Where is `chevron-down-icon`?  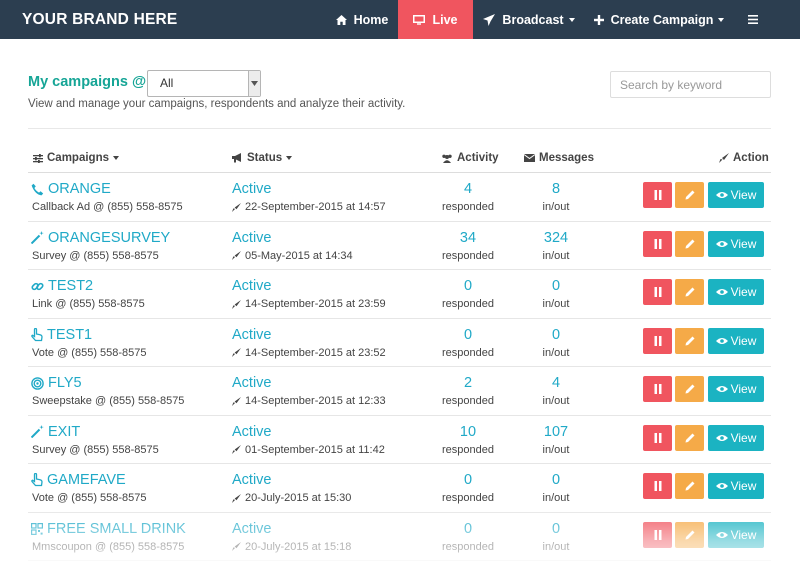 chevron-down-icon is located at coordinates (721, 19).